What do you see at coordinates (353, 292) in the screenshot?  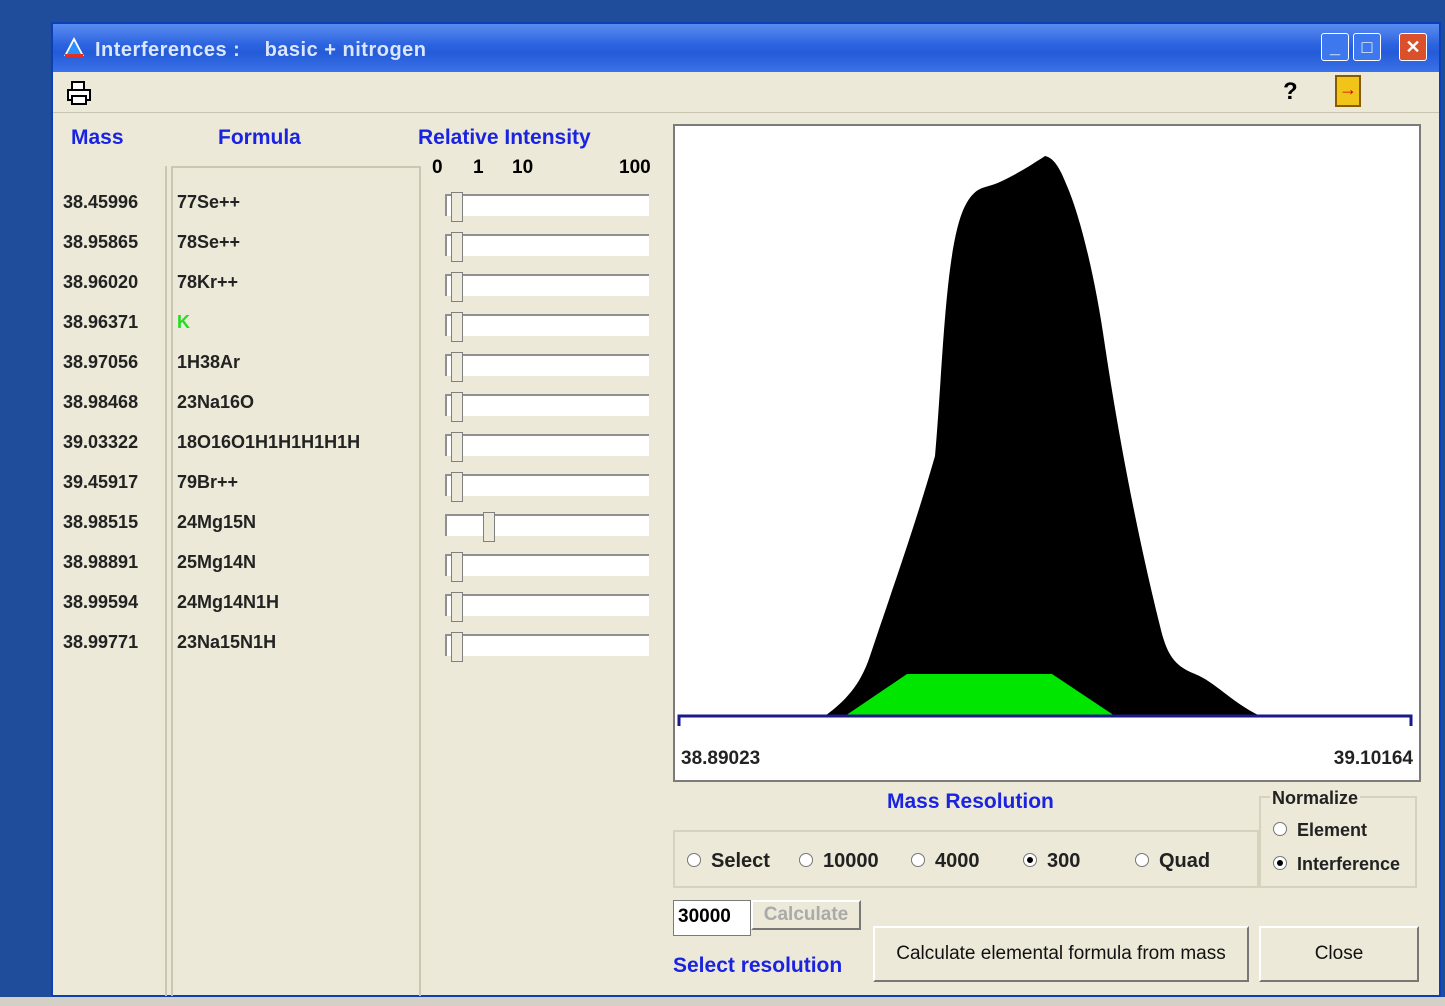 I see `interference-row: 38.96020 78Kr++` at bounding box center [353, 292].